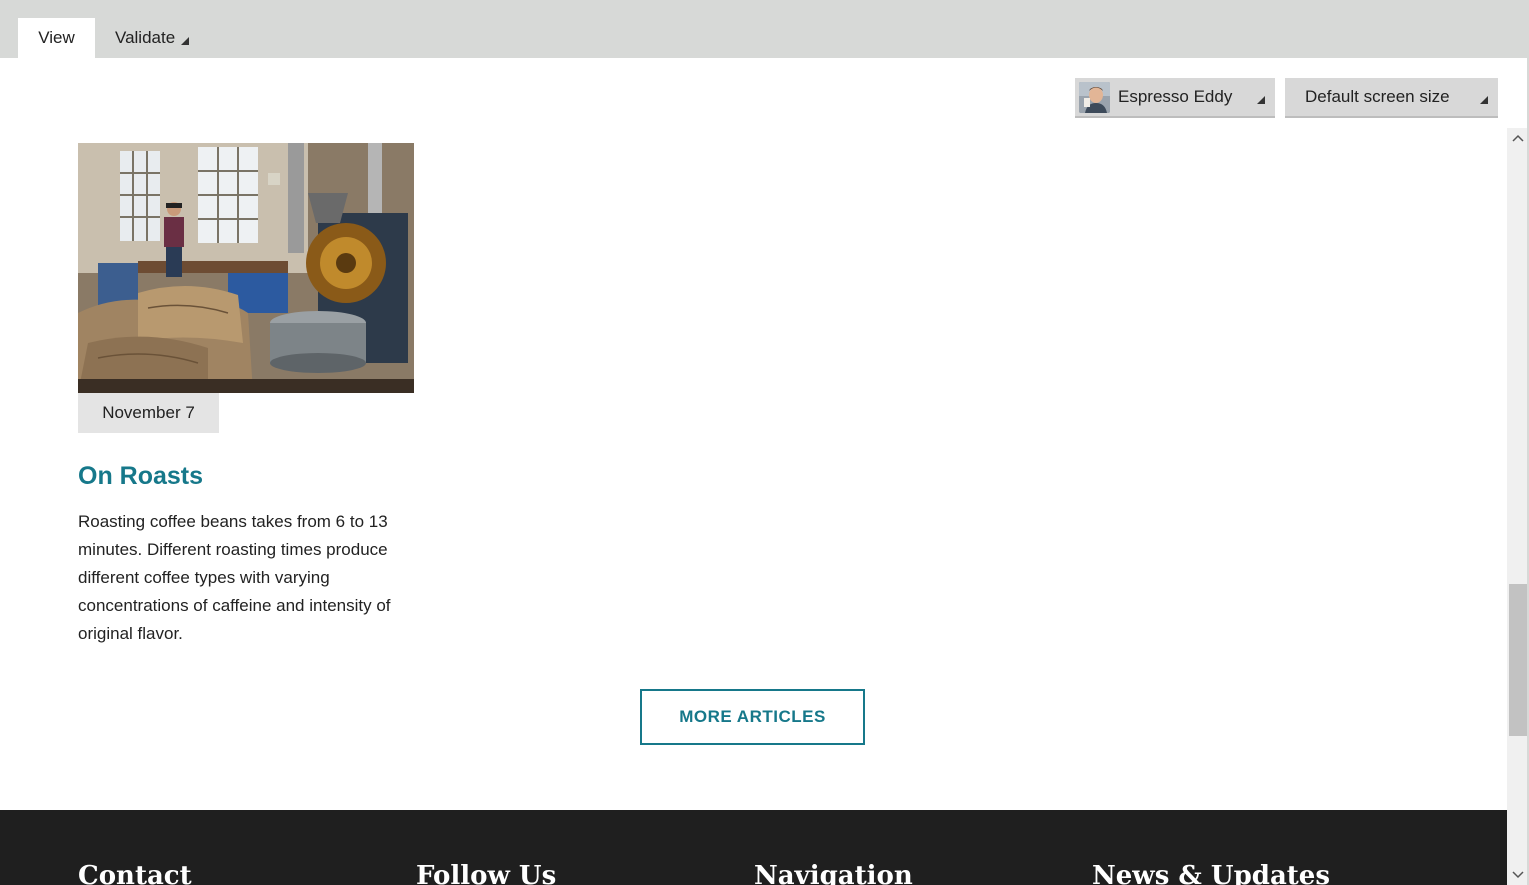 This screenshot has height=885, width=1529. I want to click on footer-heading-navigation: Navigation, so click(833, 873).